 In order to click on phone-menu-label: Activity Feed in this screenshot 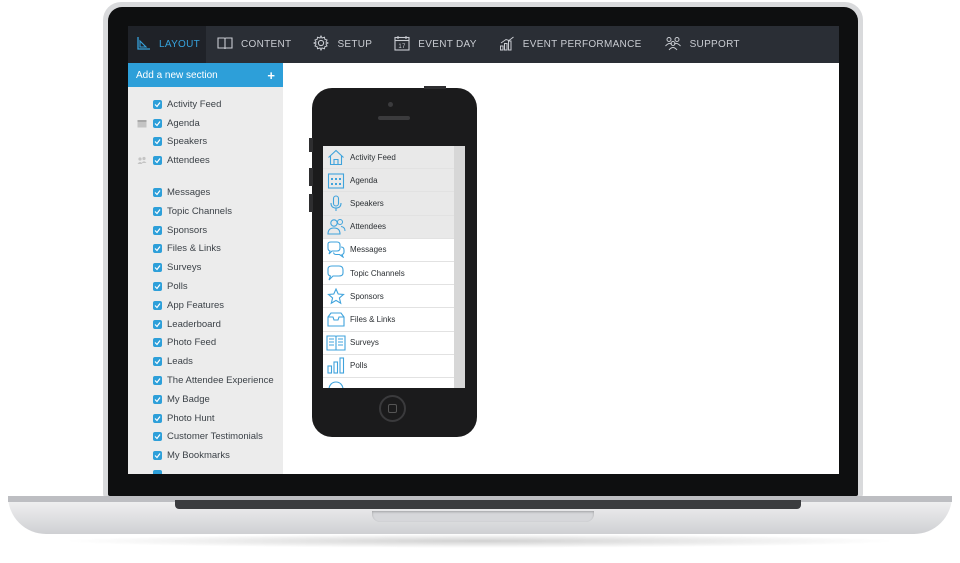, I will do `click(373, 157)`.